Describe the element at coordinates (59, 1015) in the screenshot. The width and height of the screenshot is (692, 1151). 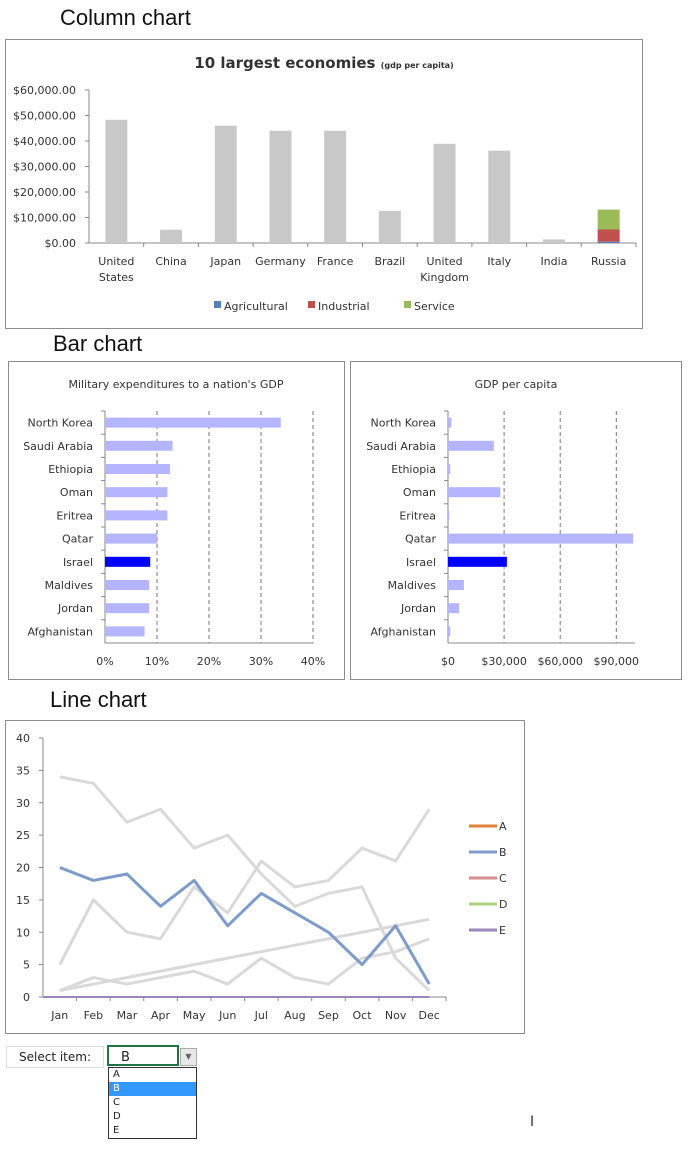
I see `x-tick-label: Jan` at that location.